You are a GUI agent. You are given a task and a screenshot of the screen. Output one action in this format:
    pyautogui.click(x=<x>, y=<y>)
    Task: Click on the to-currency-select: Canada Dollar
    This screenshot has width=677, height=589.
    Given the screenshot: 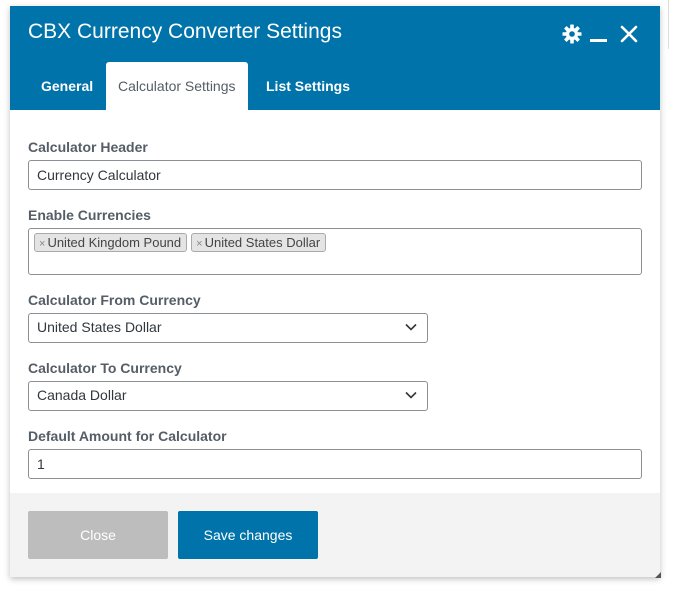 What is the action you would take?
    pyautogui.click(x=228, y=396)
    